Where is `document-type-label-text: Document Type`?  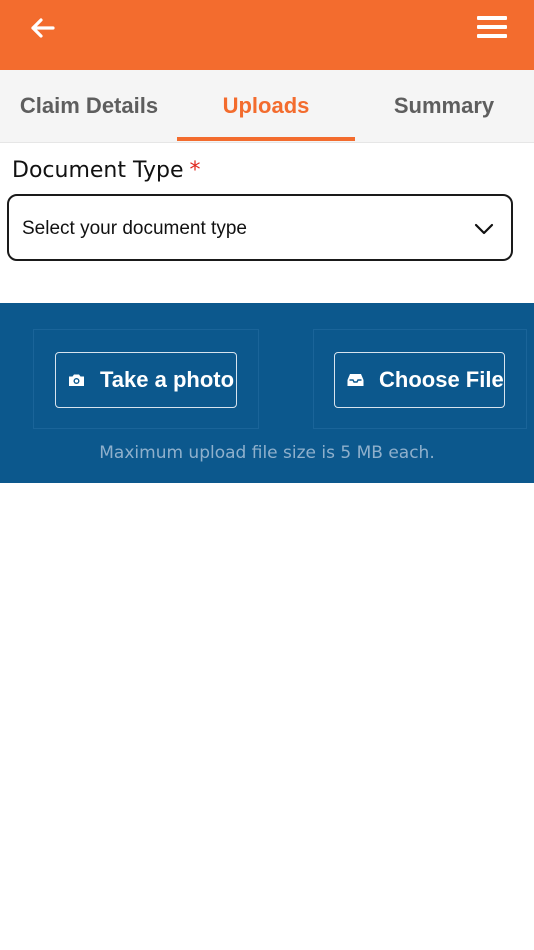 document-type-label-text: Document Type is located at coordinates (98, 170).